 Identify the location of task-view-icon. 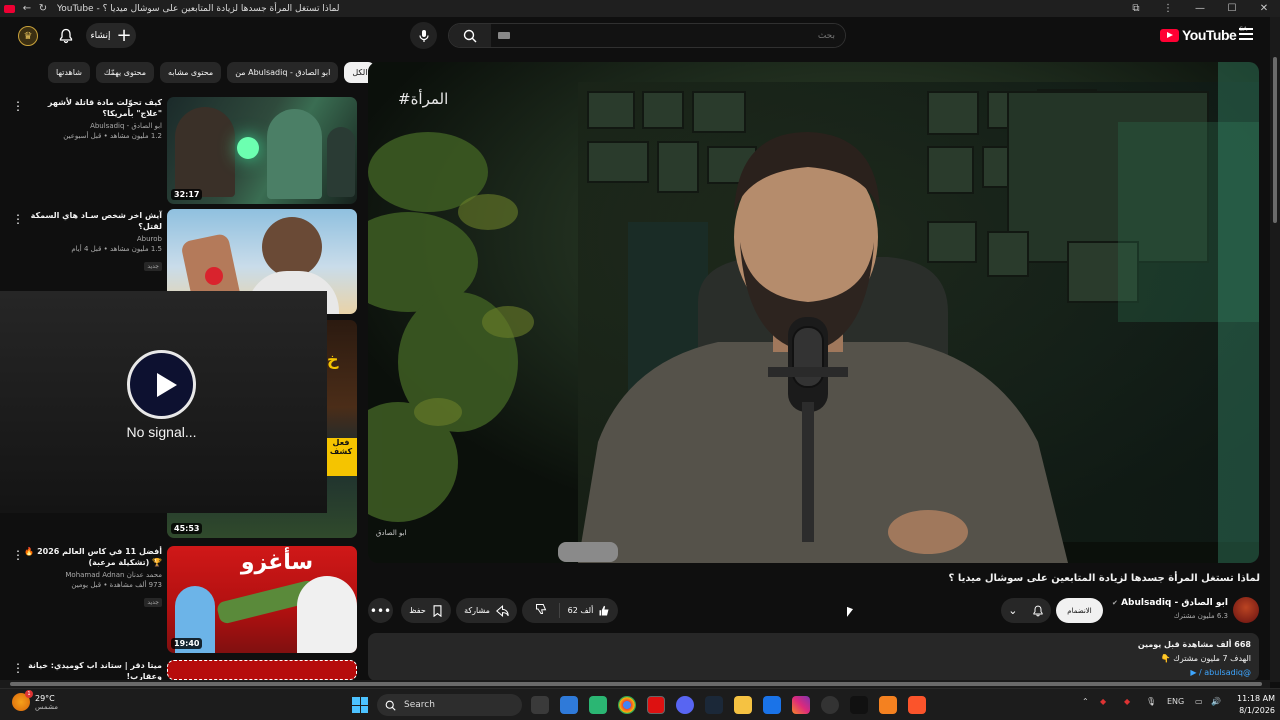
(540, 705).